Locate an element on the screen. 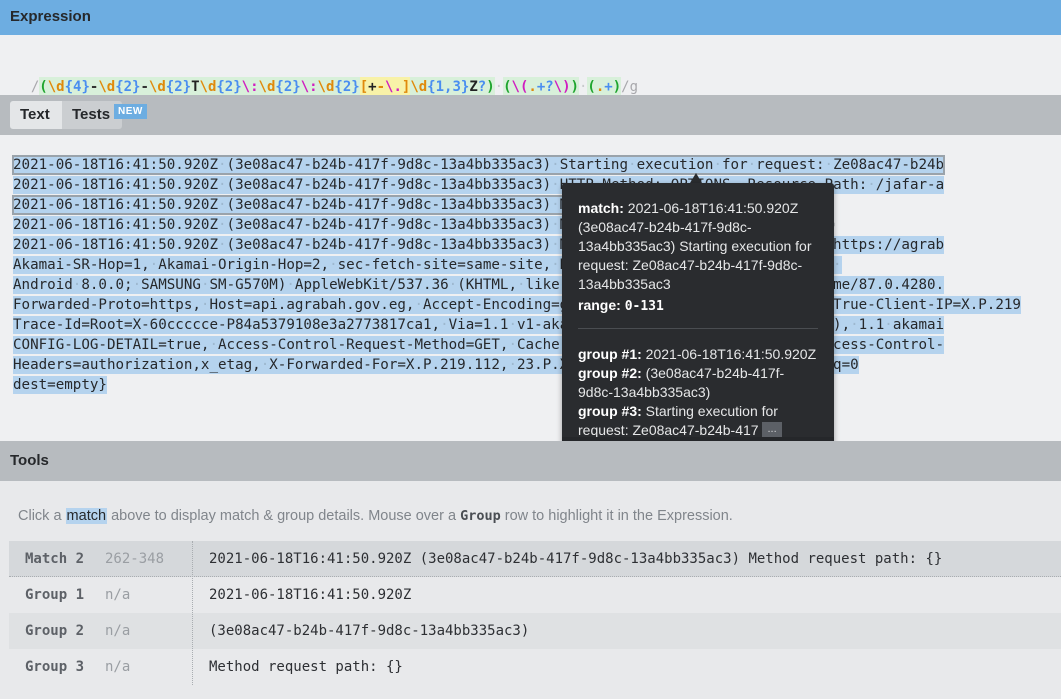 The width and height of the screenshot is (1061, 699). regex-token: +? is located at coordinates (545, 87).